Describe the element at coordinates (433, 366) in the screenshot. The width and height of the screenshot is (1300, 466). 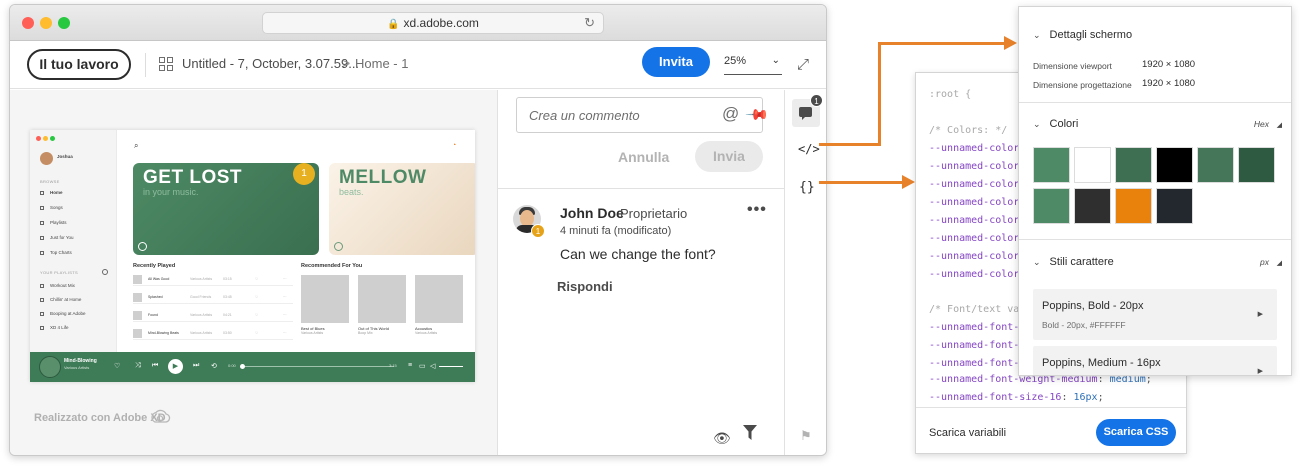
I see `volume-icon: ◁` at that location.